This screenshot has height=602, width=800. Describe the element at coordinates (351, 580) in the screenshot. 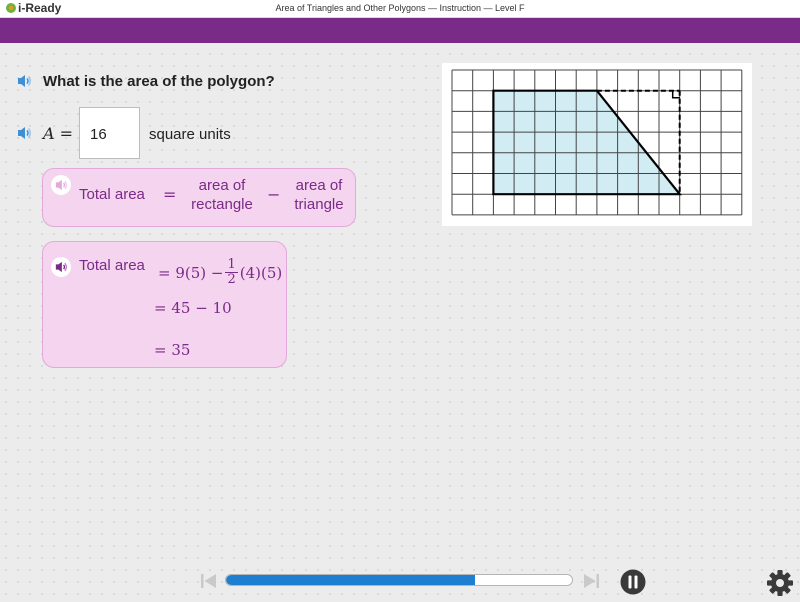

I see `progress-fill` at that location.